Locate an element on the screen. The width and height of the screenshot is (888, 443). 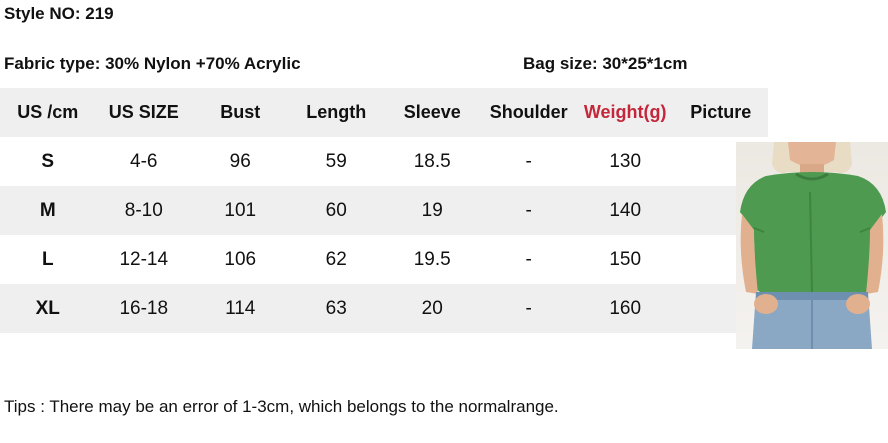
length-value: 63 is located at coordinates (336, 308).